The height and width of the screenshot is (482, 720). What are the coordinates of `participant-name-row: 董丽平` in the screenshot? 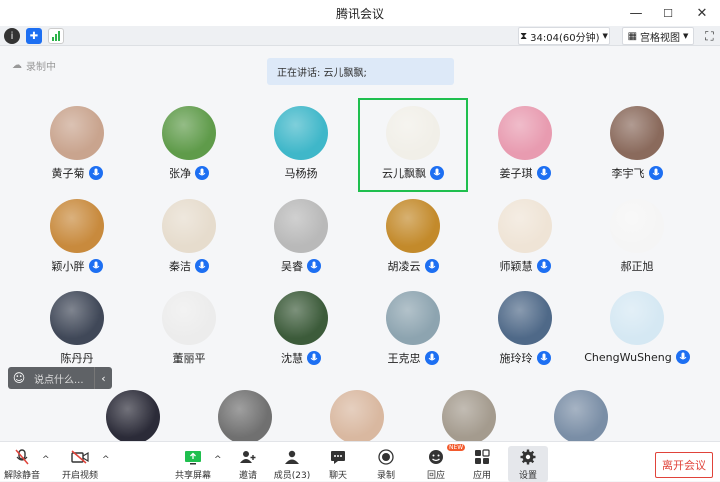 It's located at (189, 358).